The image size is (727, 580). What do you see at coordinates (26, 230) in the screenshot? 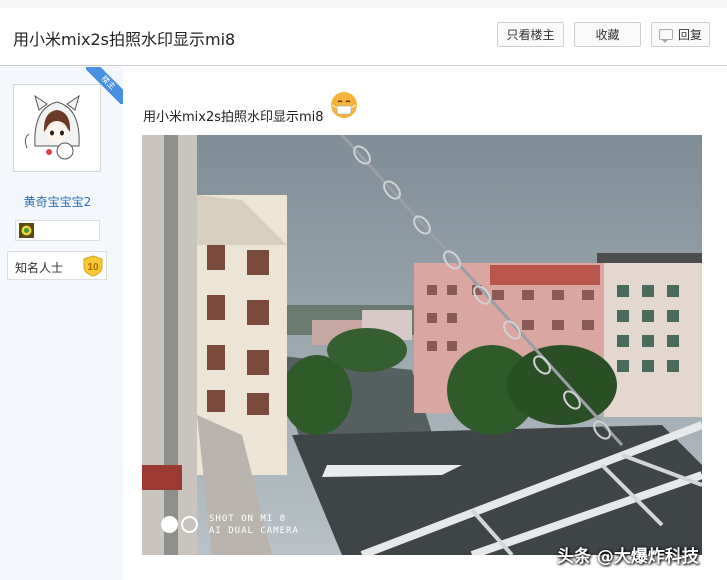
I see `medal-icon` at bounding box center [26, 230].